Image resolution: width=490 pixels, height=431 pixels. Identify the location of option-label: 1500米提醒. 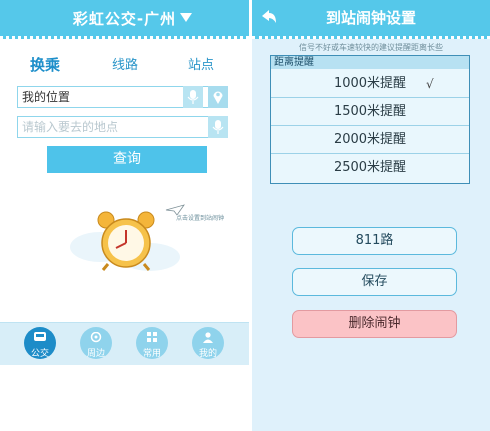
(370, 111).